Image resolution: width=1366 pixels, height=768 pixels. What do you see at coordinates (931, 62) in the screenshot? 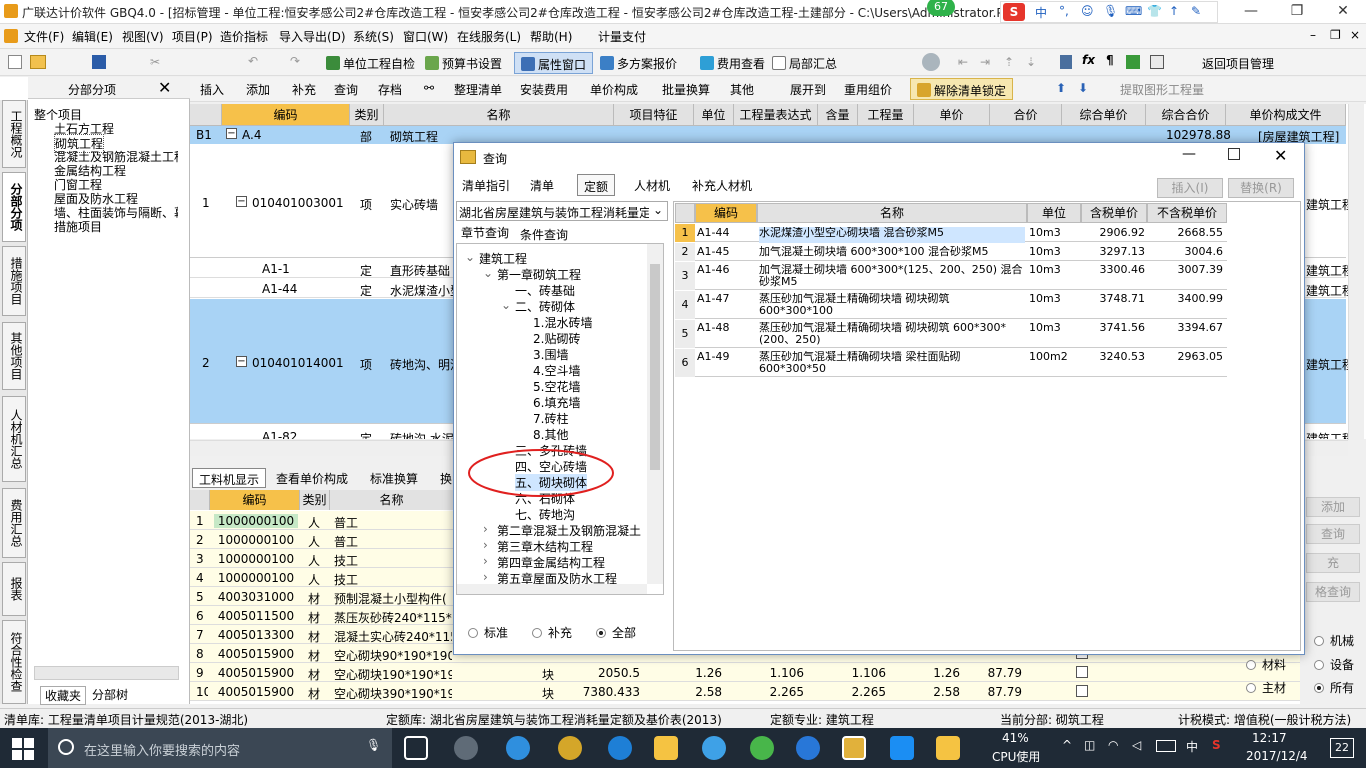
I see `prev-nav-icon` at bounding box center [931, 62].